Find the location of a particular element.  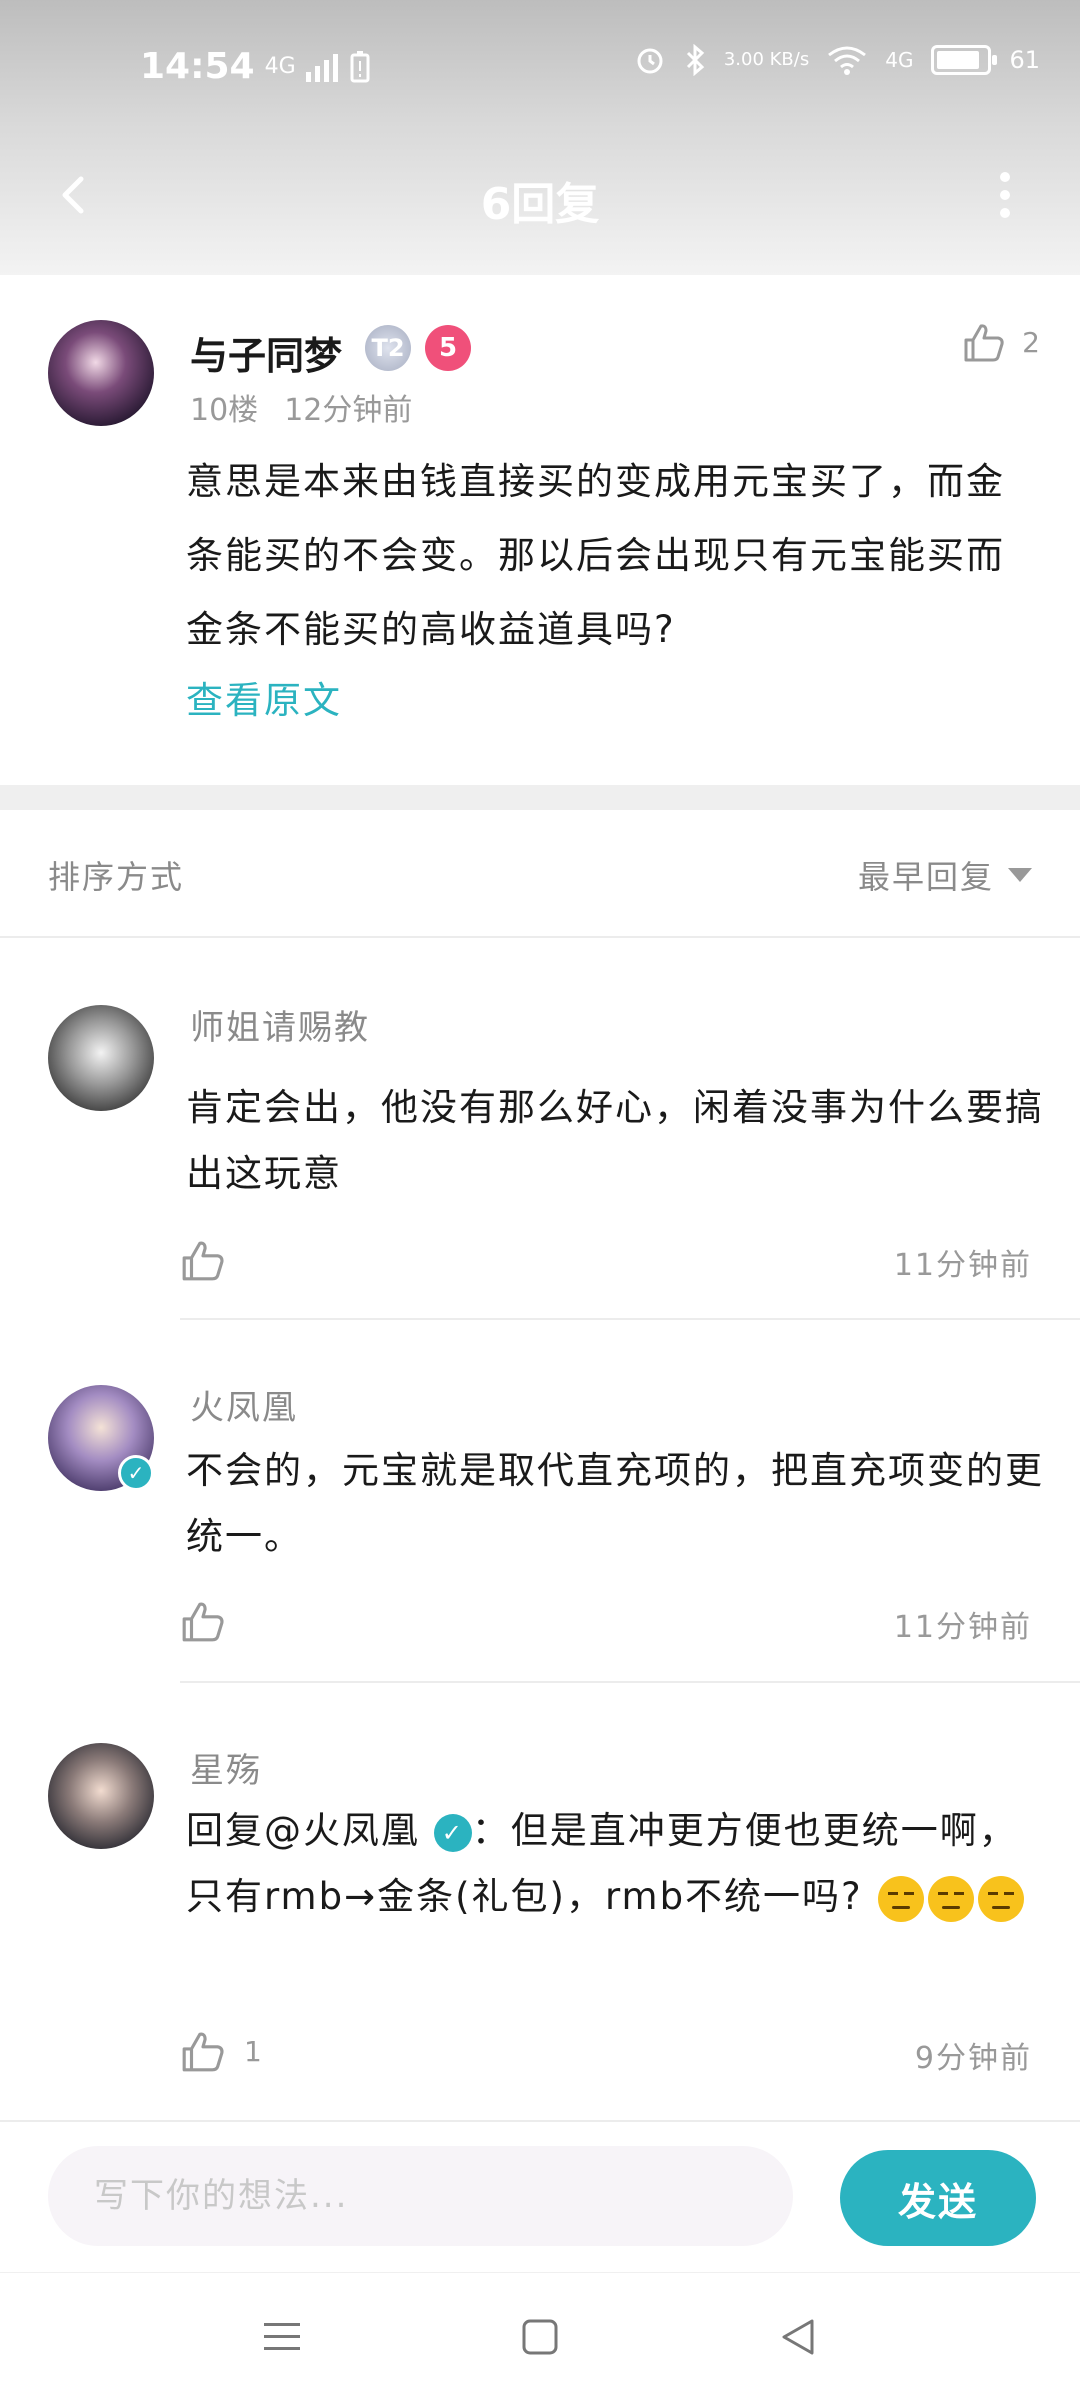

post-meta: 10楼 12分钟前 is located at coordinates (301, 407).